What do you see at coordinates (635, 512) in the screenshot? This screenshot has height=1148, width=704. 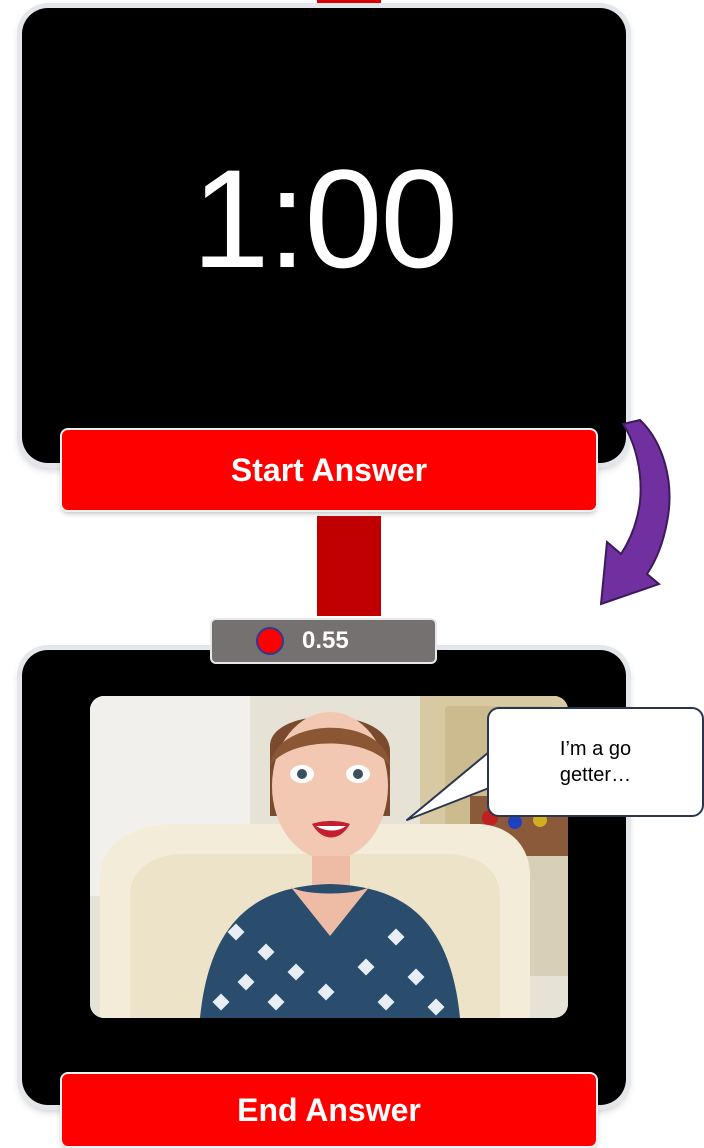 I see `curved-down-arrow-icon` at bounding box center [635, 512].